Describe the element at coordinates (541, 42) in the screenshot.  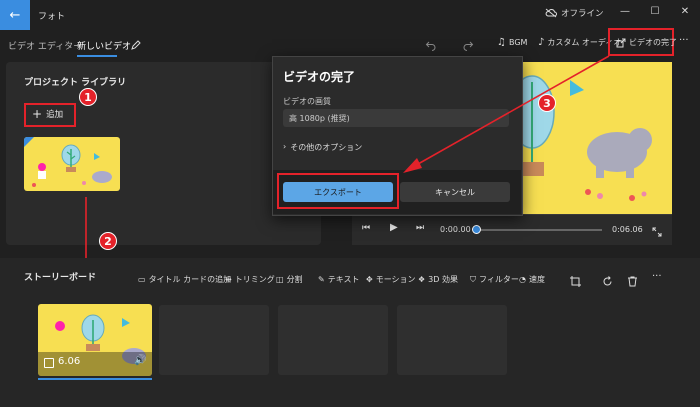
I see `audio-icon: ♪` at that location.